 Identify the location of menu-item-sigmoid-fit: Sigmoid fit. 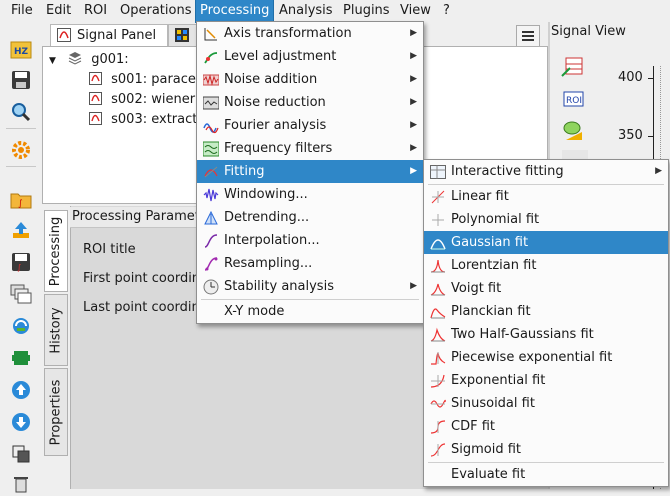
(546, 449).